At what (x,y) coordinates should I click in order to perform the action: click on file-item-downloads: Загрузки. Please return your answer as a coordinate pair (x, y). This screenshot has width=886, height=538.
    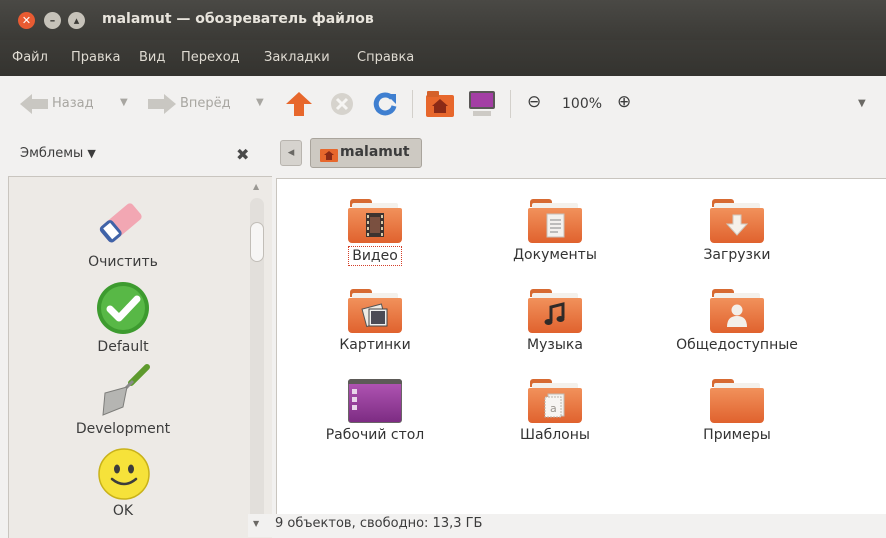
    Looking at the image, I should click on (737, 231).